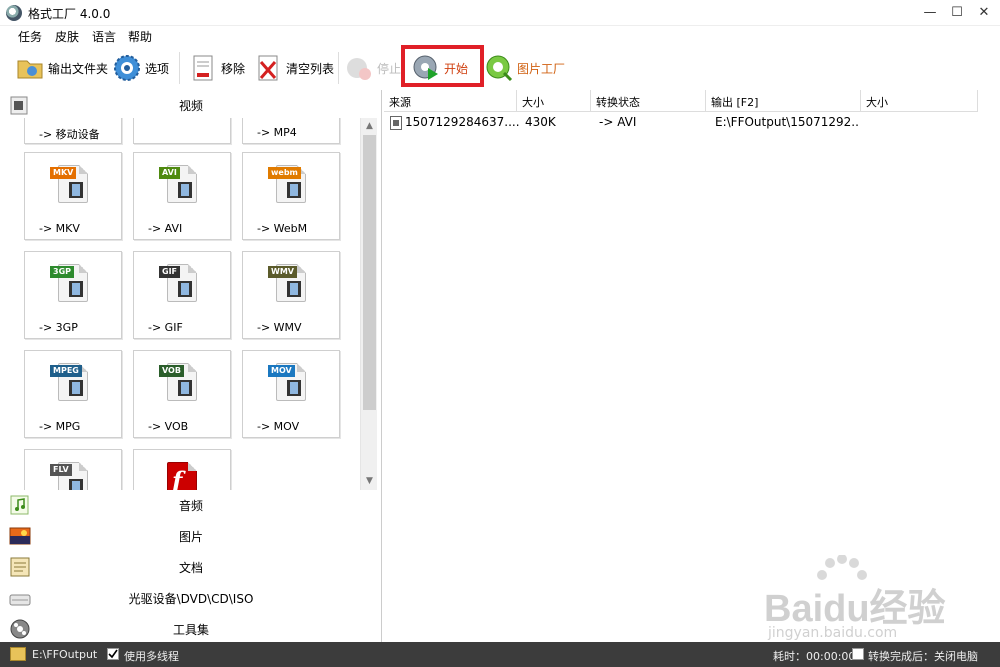 The width and height of the screenshot is (1000, 667). What do you see at coordinates (14, 13) in the screenshot?
I see `app-logo-icon` at bounding box center [14, 13].